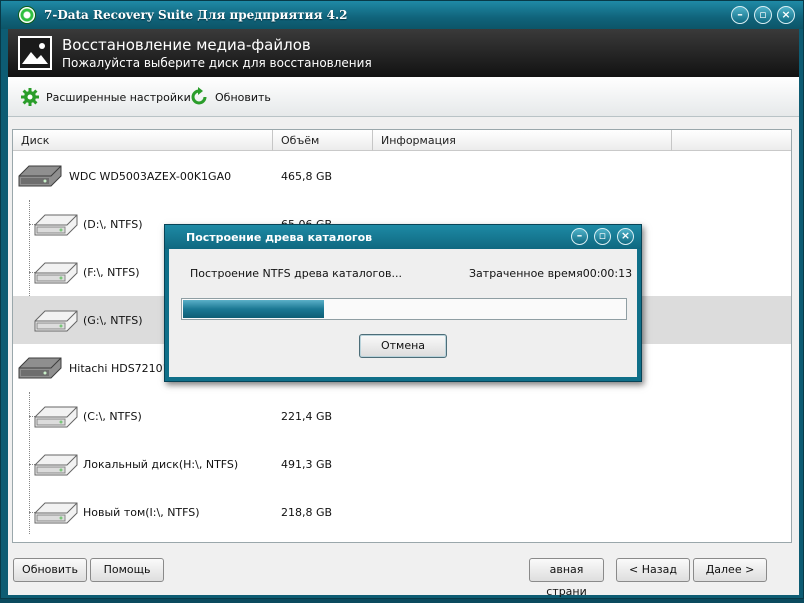 The width and height of the screenshot is (804, 603). What do you see at coordinates (566, 578) in the screenshot?
I see `home-page-button: авная страни` at bounding box center [566, 578].